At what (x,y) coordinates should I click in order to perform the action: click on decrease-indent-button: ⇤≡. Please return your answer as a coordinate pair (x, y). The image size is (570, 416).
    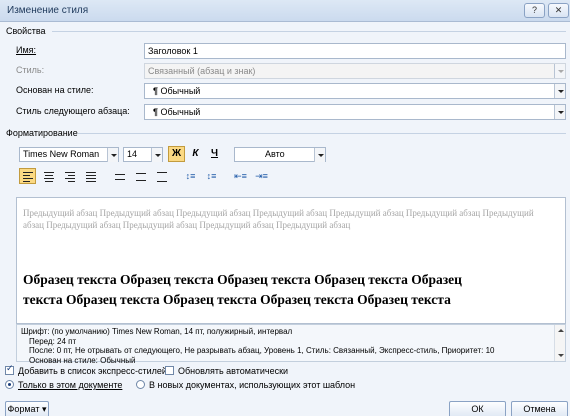
    Looking at the image, I should click on (240, 176).